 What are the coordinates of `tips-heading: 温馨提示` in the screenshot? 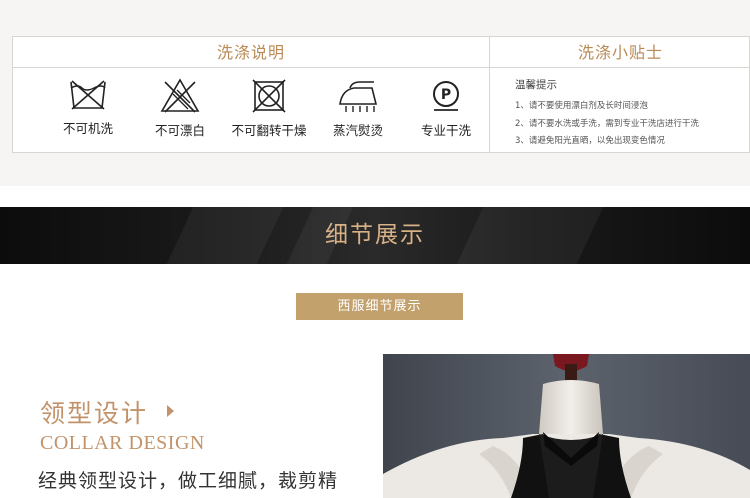 It's located at (536, 85).